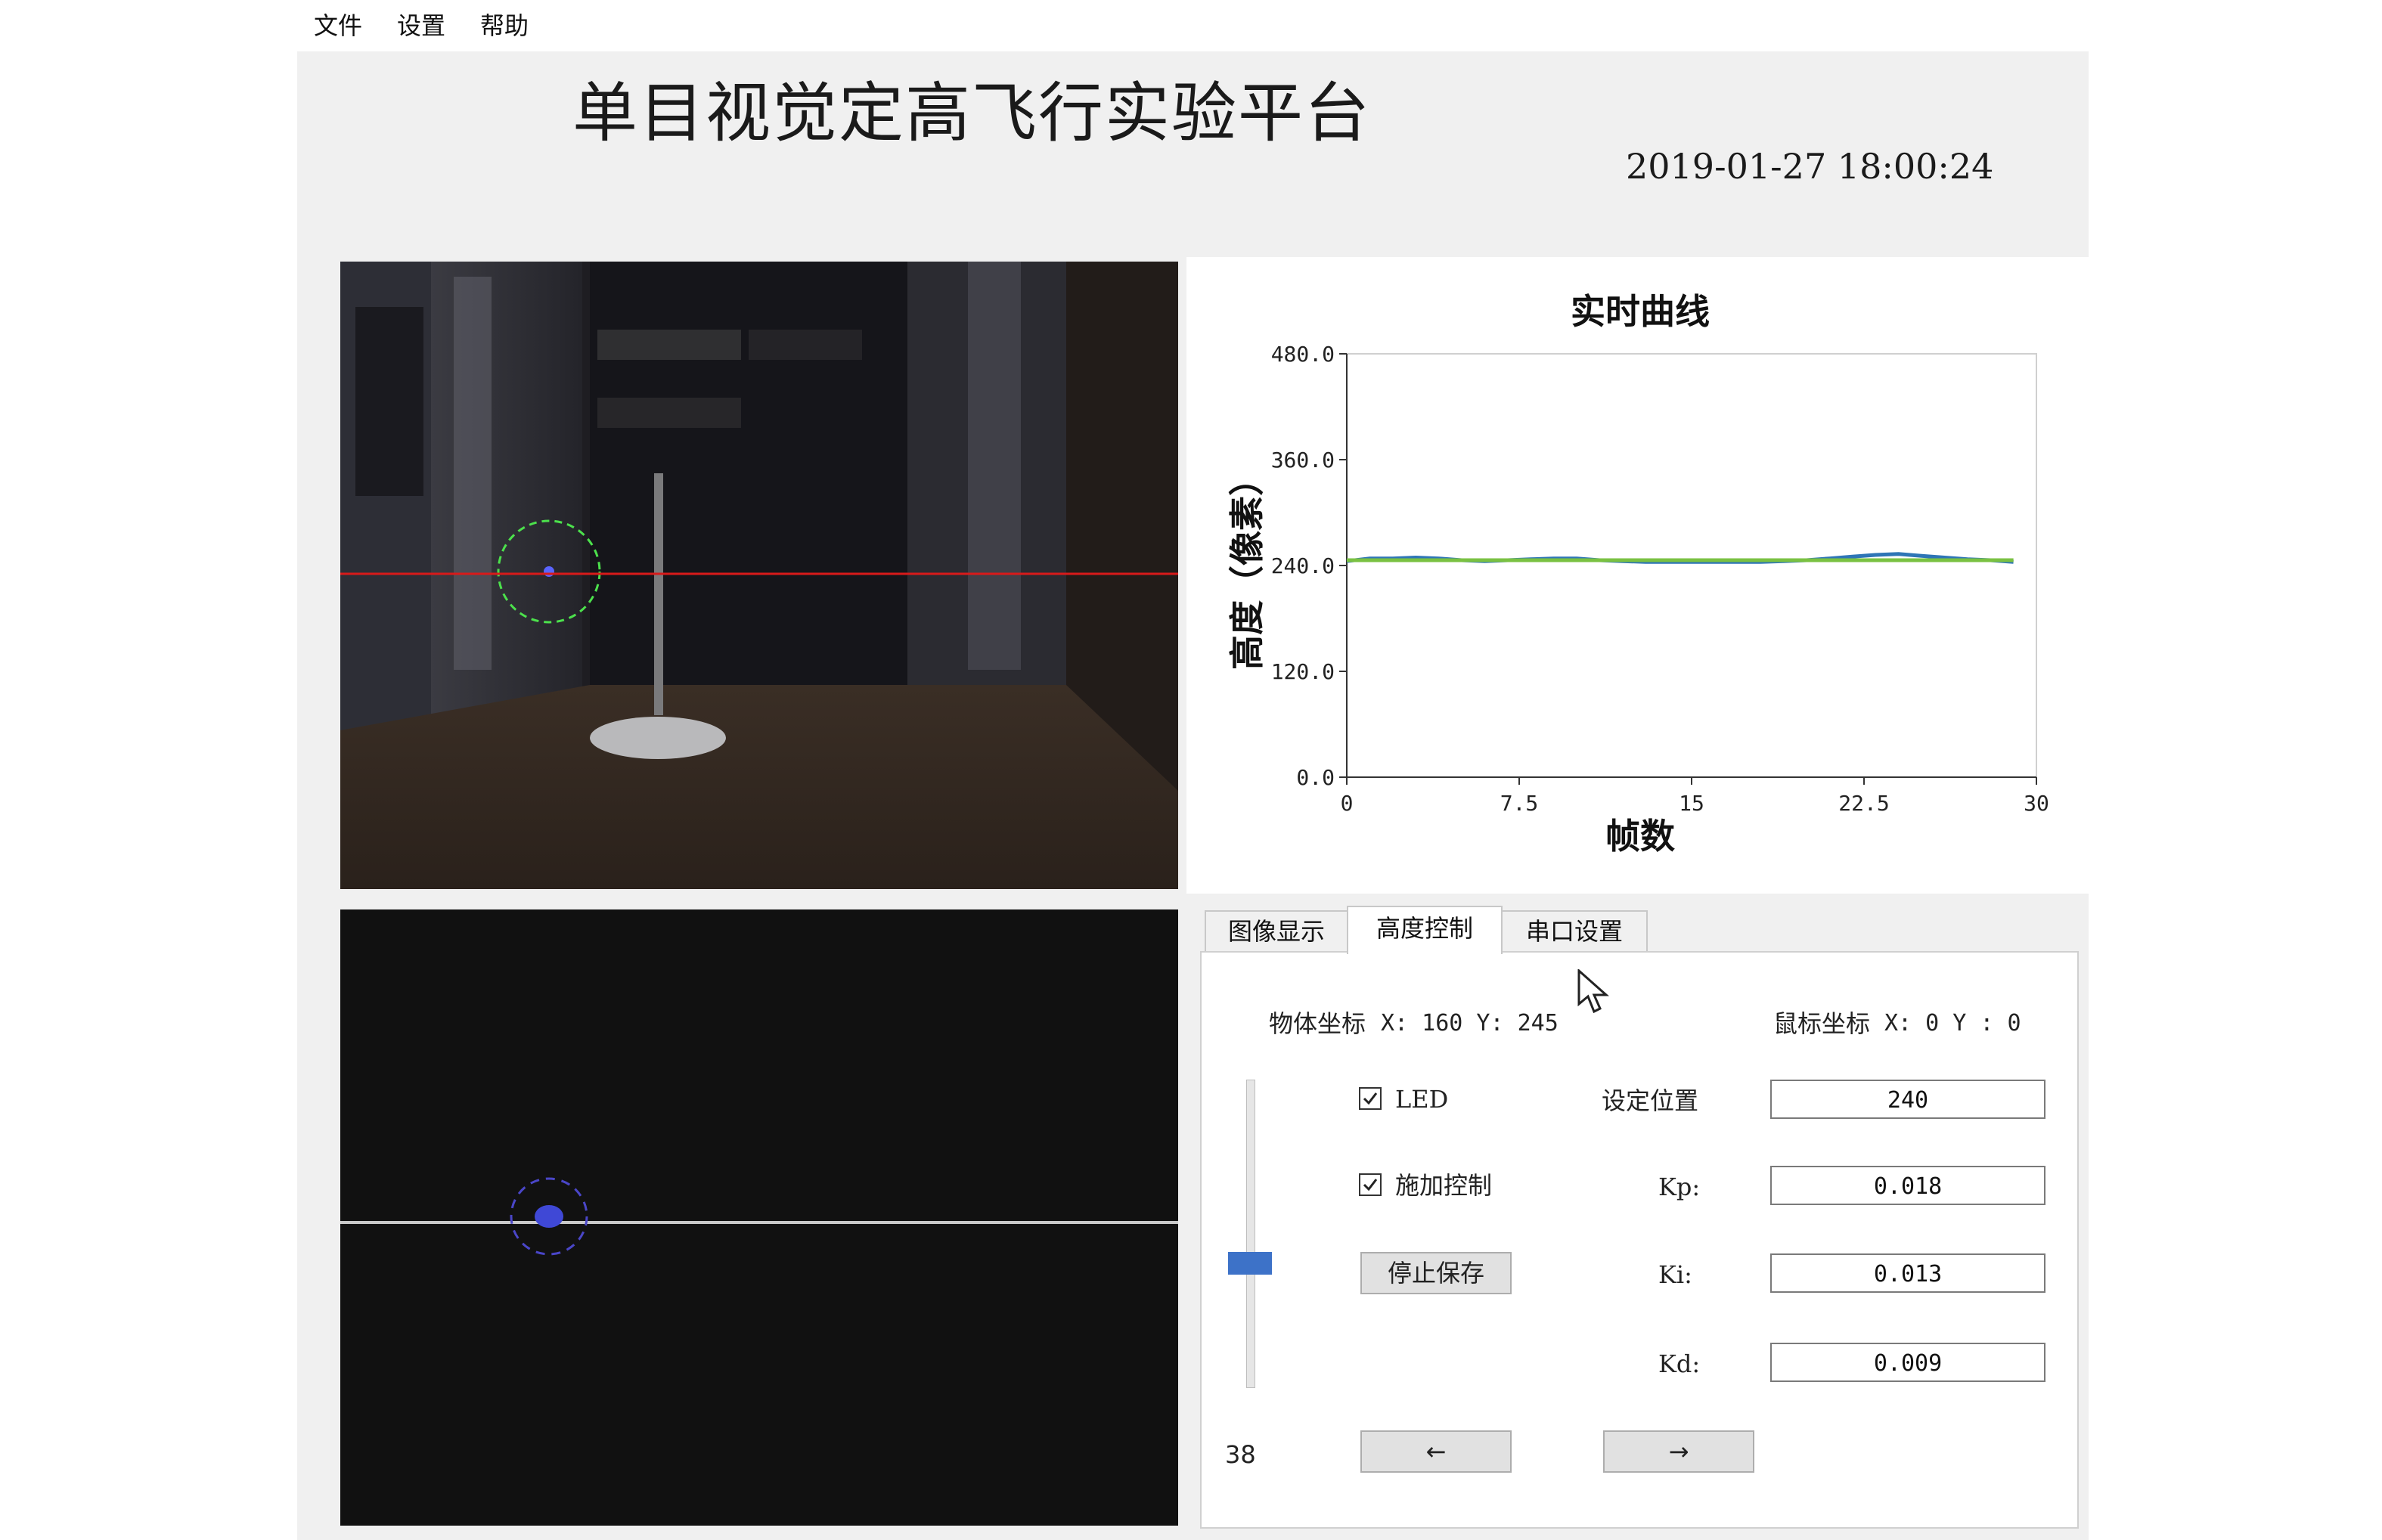 The height and width of the screenshot is (1540, 2382). What do you see at coordinates (1241, 1454) in the screenshot?
I see `slider-value: 38` at bounding box center [1241, 1454].